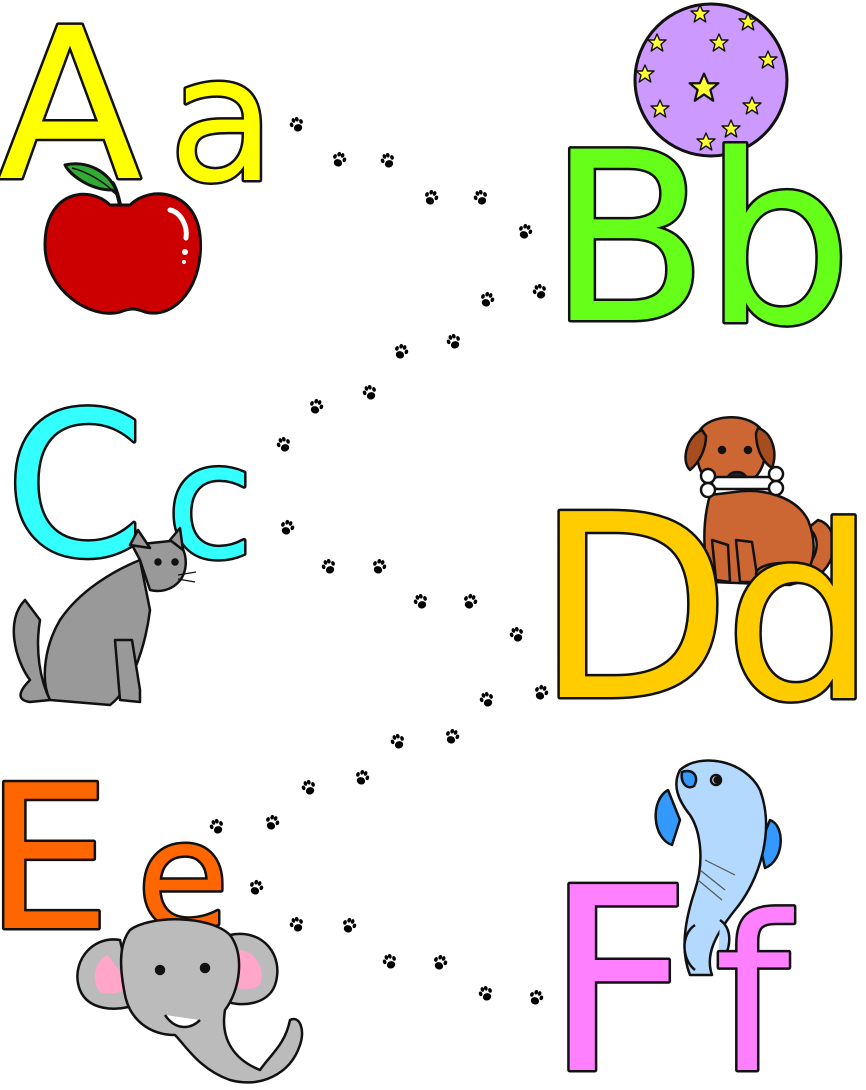 The image size is (866, 1090). I want to click on elephant-icon, so click(190, 1001).